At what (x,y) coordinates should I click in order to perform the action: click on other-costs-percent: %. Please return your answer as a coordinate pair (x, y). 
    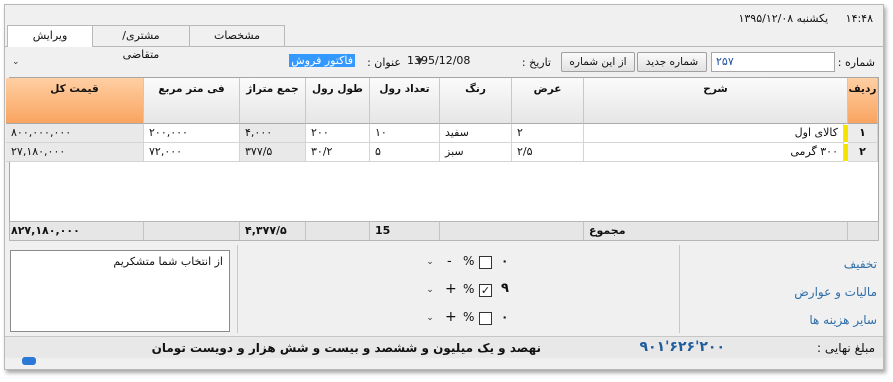
    Looking at the image, I should click on (469, 317).